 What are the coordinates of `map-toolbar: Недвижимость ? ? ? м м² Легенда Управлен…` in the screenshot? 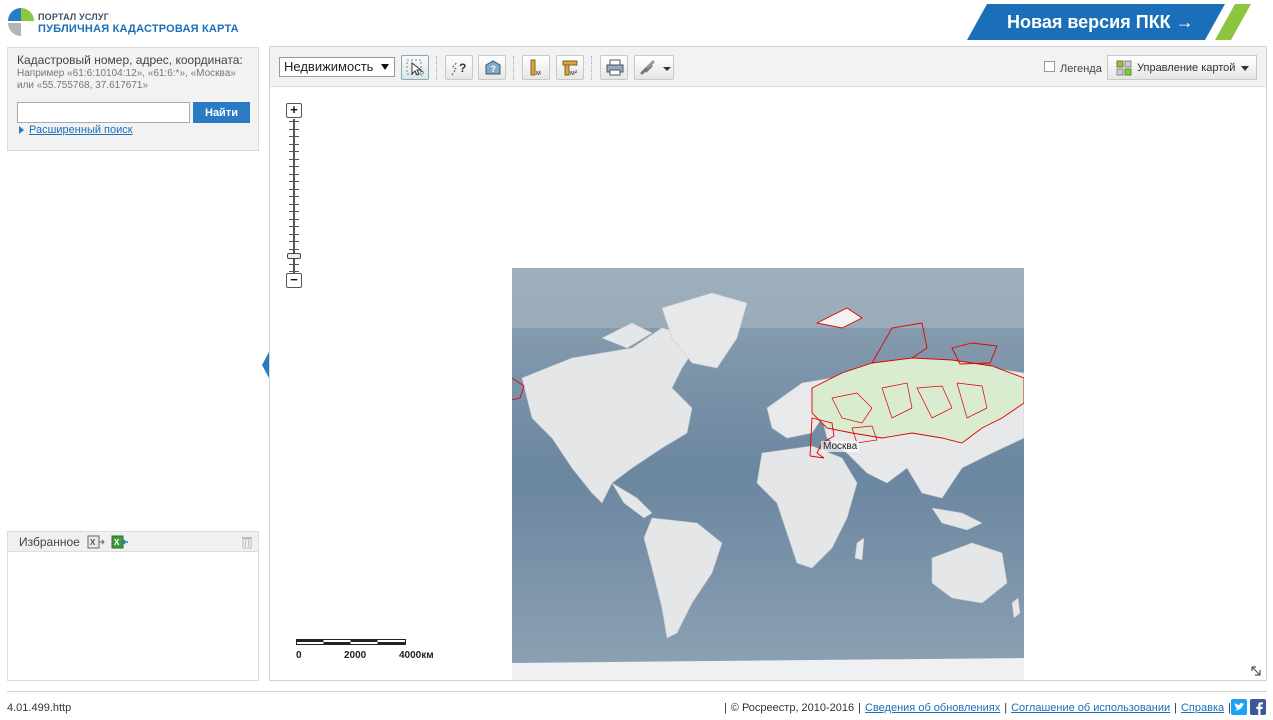 It's located at (768, 67).